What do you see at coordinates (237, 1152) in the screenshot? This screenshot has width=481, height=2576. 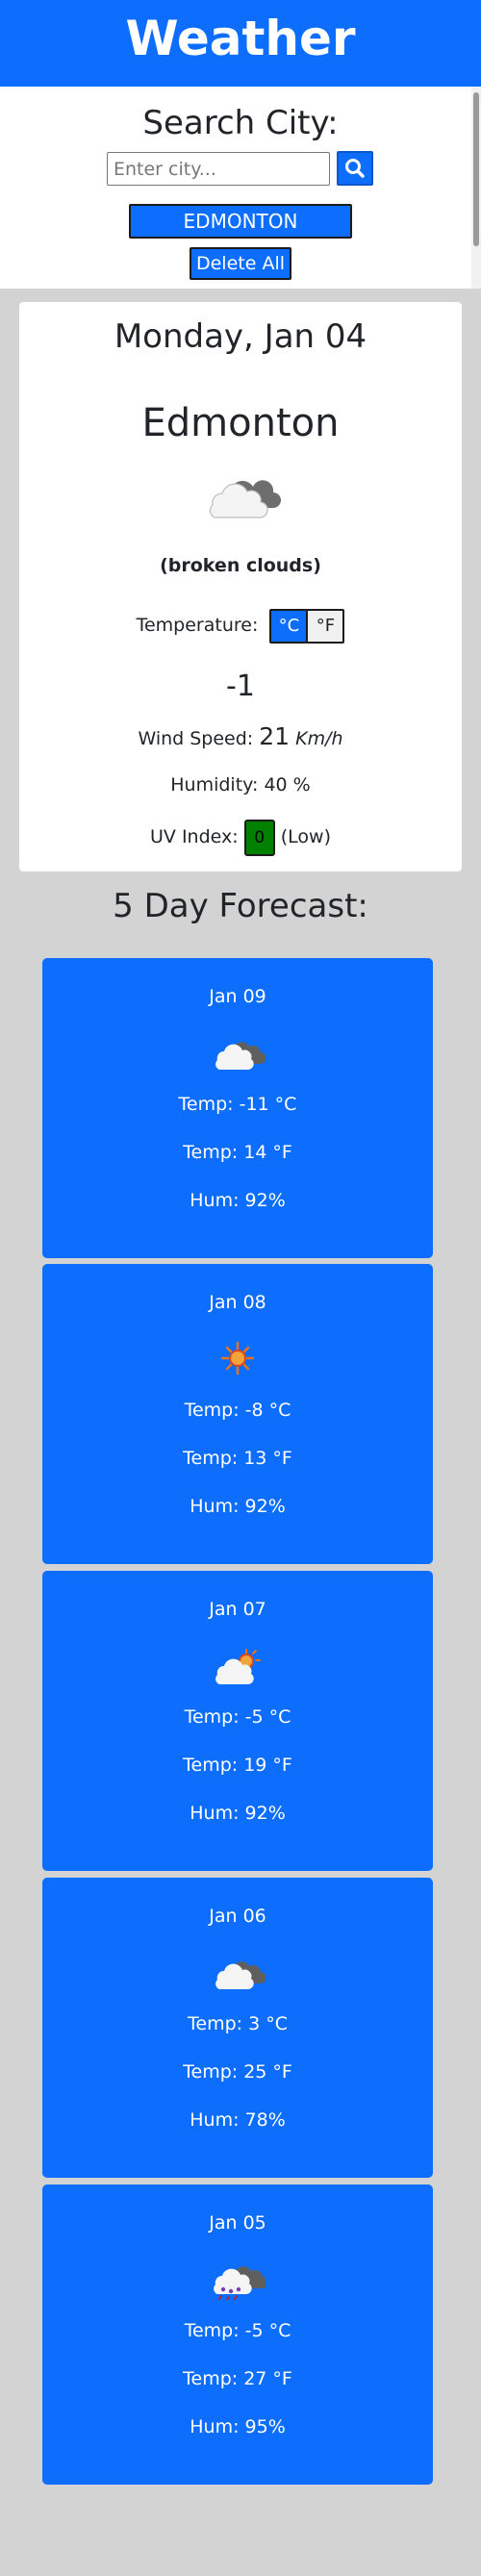 I see `forecast-temp-f: Temp: 14 °F` at bounding box center [237, 1152].